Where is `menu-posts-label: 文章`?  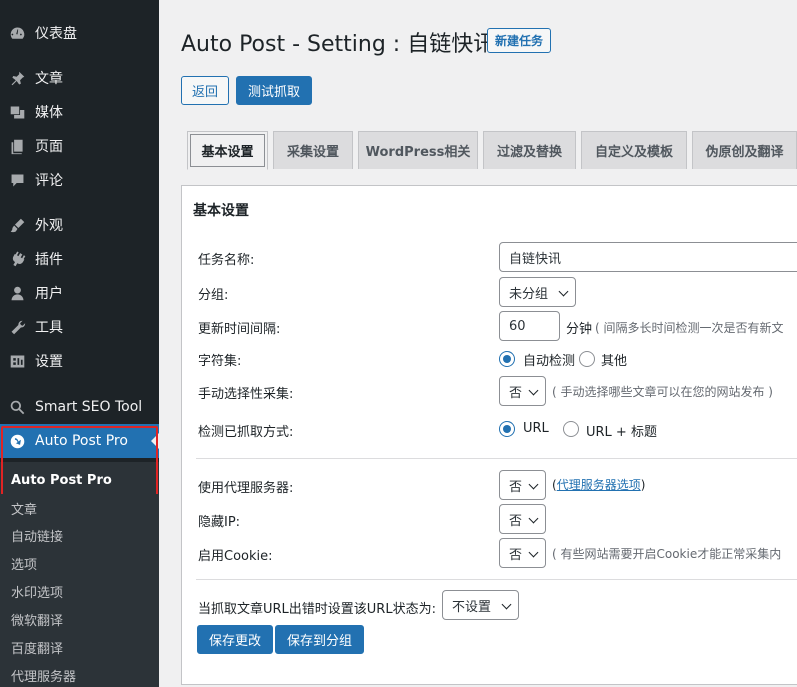 menu-posts-label: 文章 is located at coordinates (49, 79).